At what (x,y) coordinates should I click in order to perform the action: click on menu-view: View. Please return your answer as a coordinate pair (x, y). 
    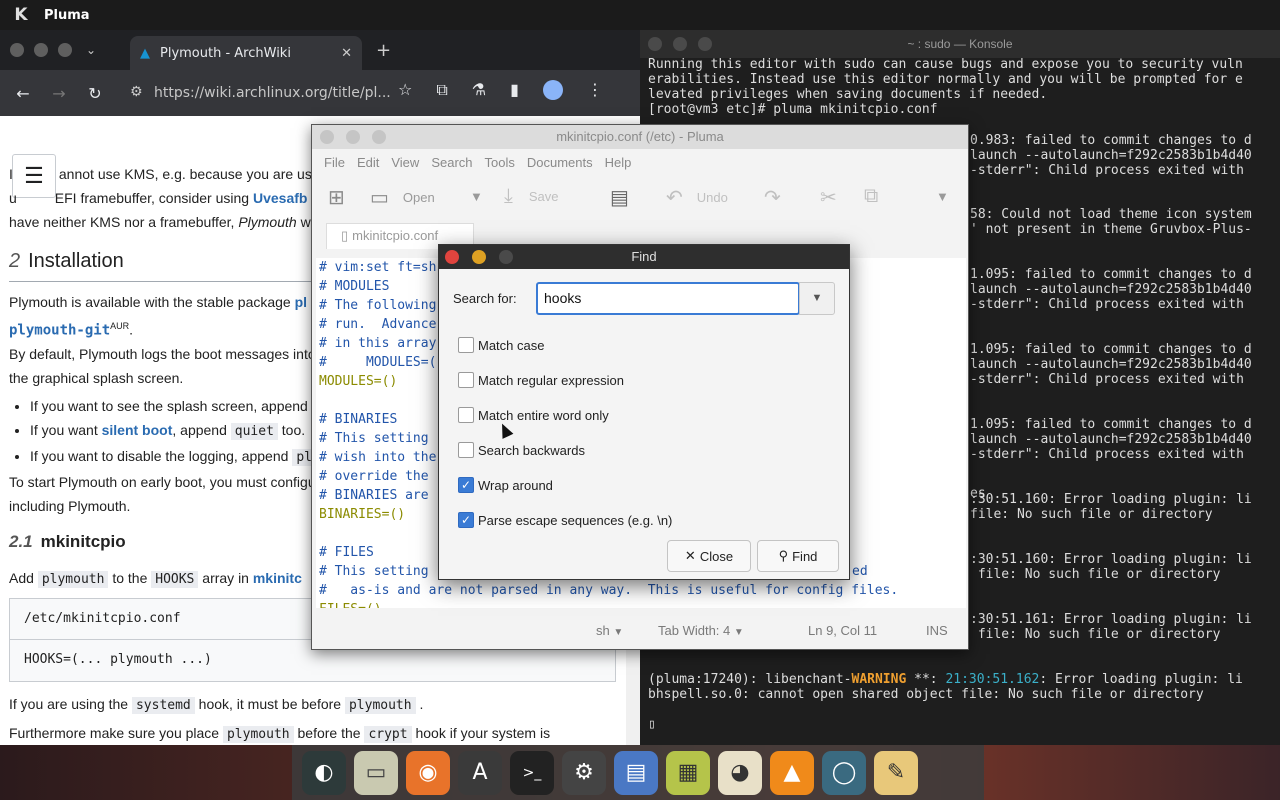
    Looking at the image, I should click on (405, 162).